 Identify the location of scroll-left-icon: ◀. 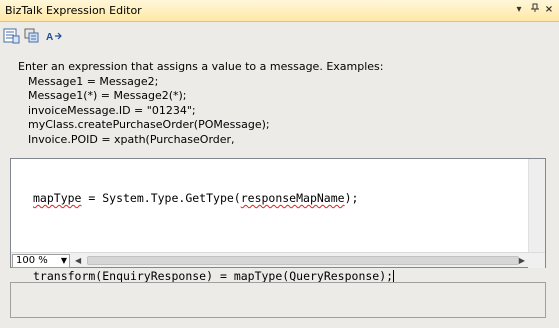
(78, 260).